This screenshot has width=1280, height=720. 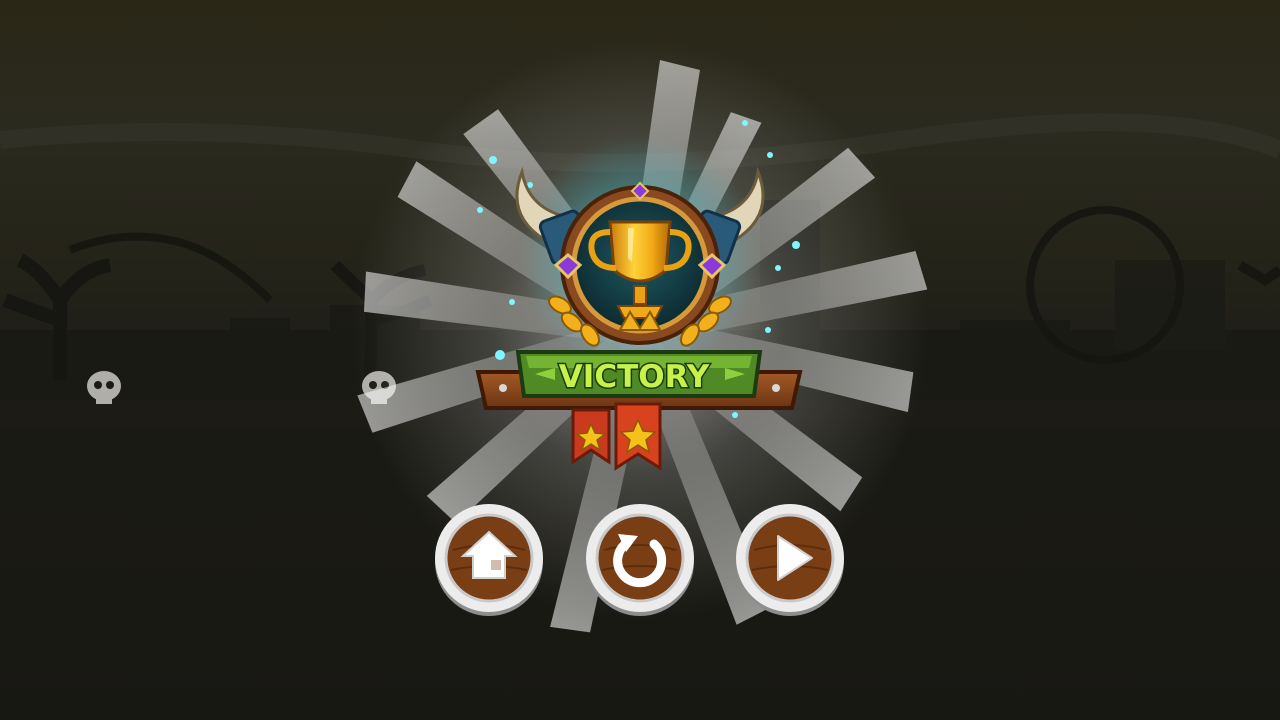 I want to click on replay-icon, so click(x=640, y=560).